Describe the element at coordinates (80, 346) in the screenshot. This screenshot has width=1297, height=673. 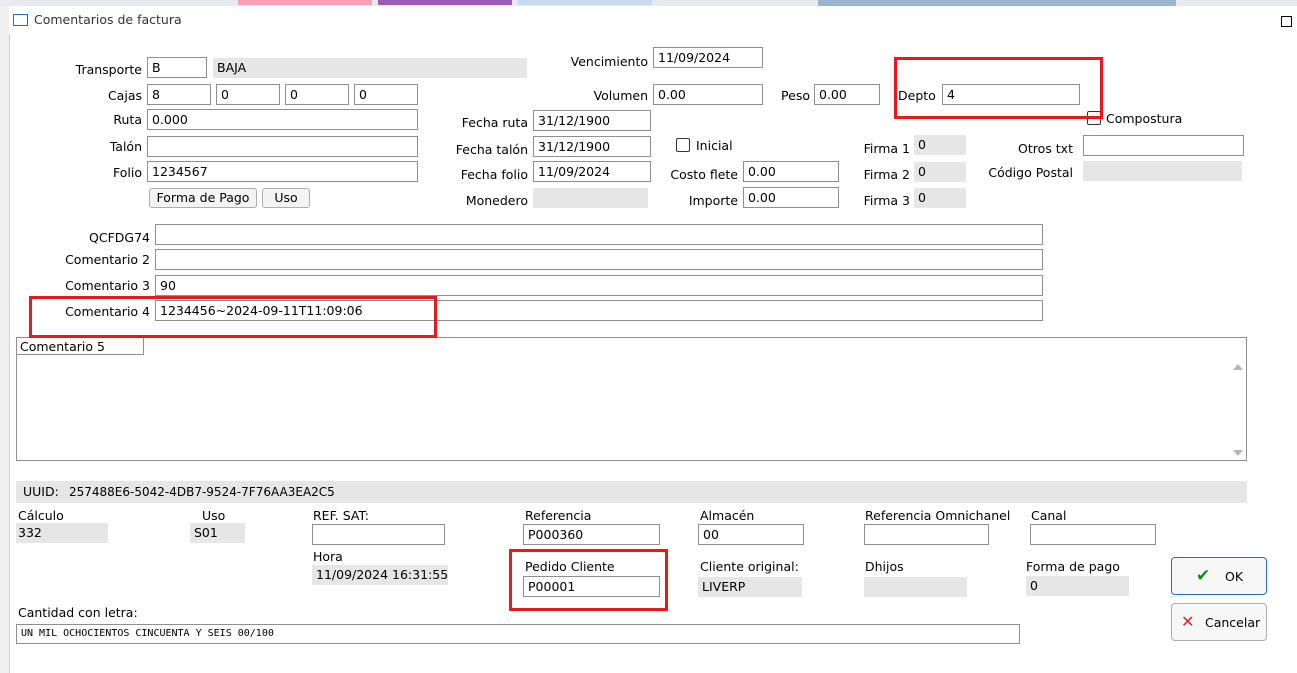
I see `comentario5-label: Comentario 5` at that location.